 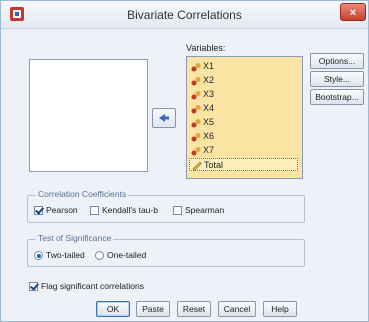 I want to click on one-tailed-label: One-tailed, so click(x=126, y=255).